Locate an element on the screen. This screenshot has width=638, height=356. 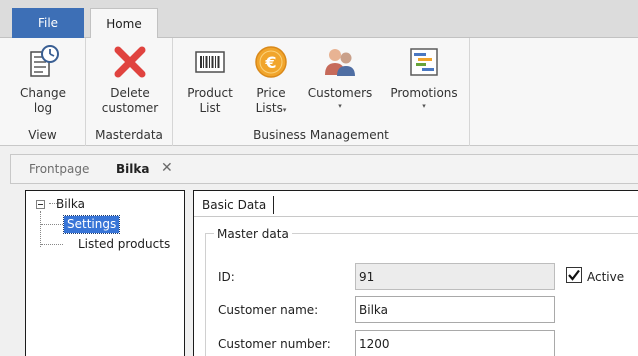
tab-file: File is located at coordinates (48, 23).